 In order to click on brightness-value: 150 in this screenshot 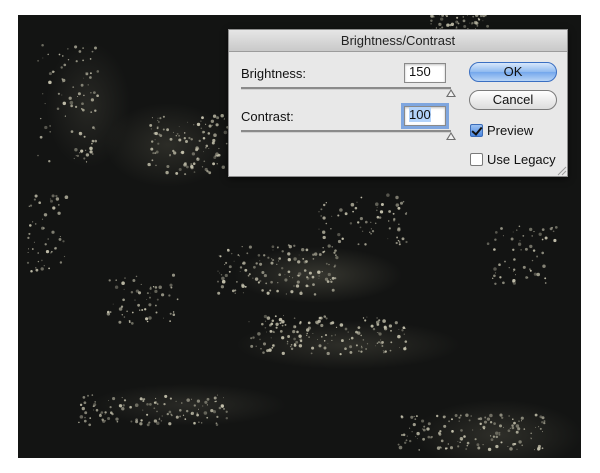, I will do `click(420, 71)`.